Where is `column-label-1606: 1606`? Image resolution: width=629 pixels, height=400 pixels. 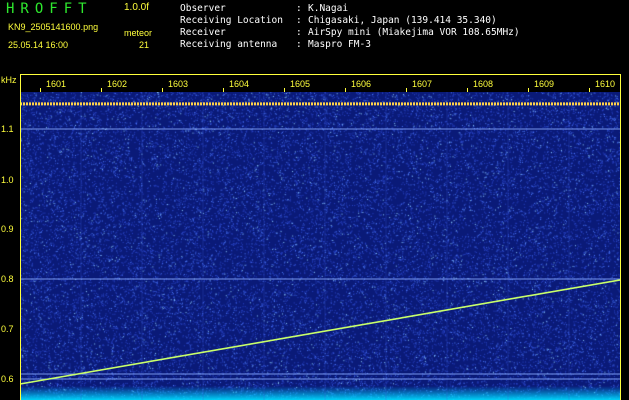 column-label-1606: 1606 is located at coordinates (361, 84).